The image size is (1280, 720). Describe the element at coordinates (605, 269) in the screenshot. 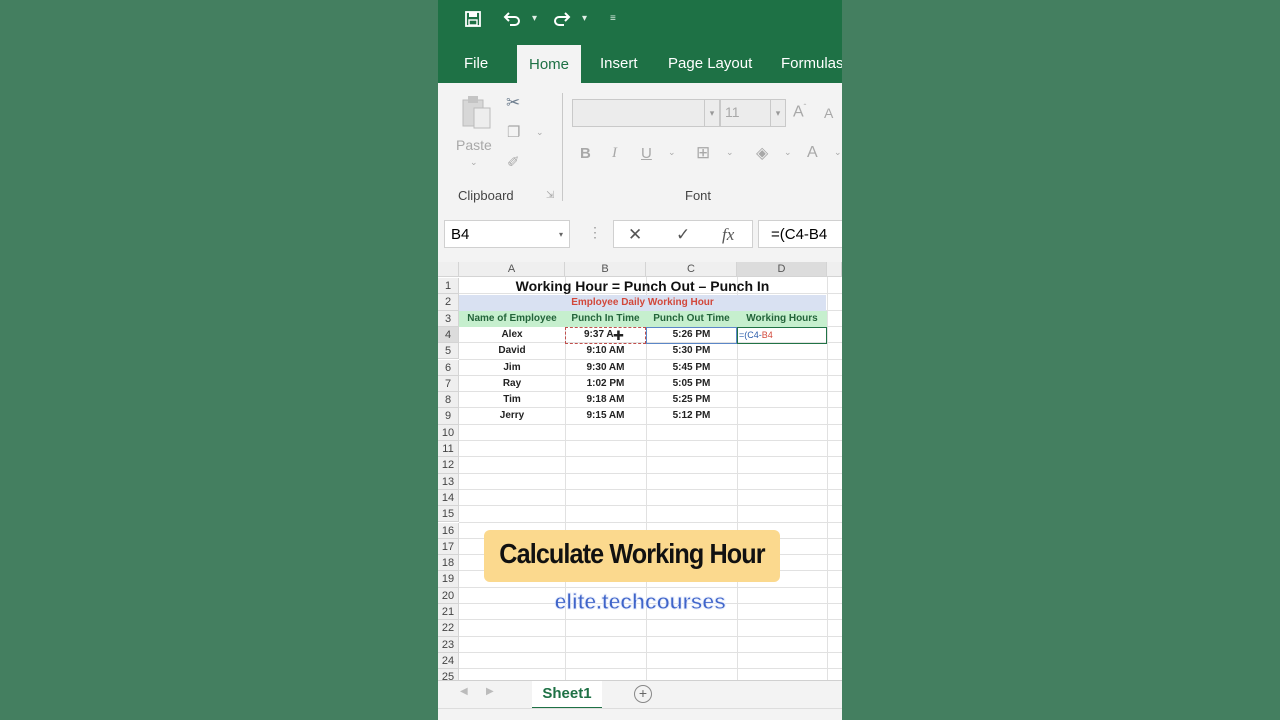

I see `column-header-b: B` at that location.